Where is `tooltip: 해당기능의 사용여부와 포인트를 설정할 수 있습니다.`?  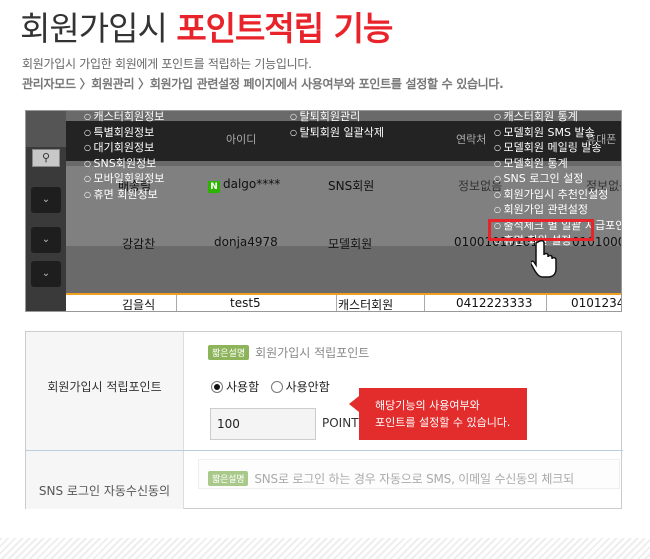
tooltip: 해당기능의 사용여부와 포인트를 설정할 수 있습니다. is located at coordinates (438, 414).